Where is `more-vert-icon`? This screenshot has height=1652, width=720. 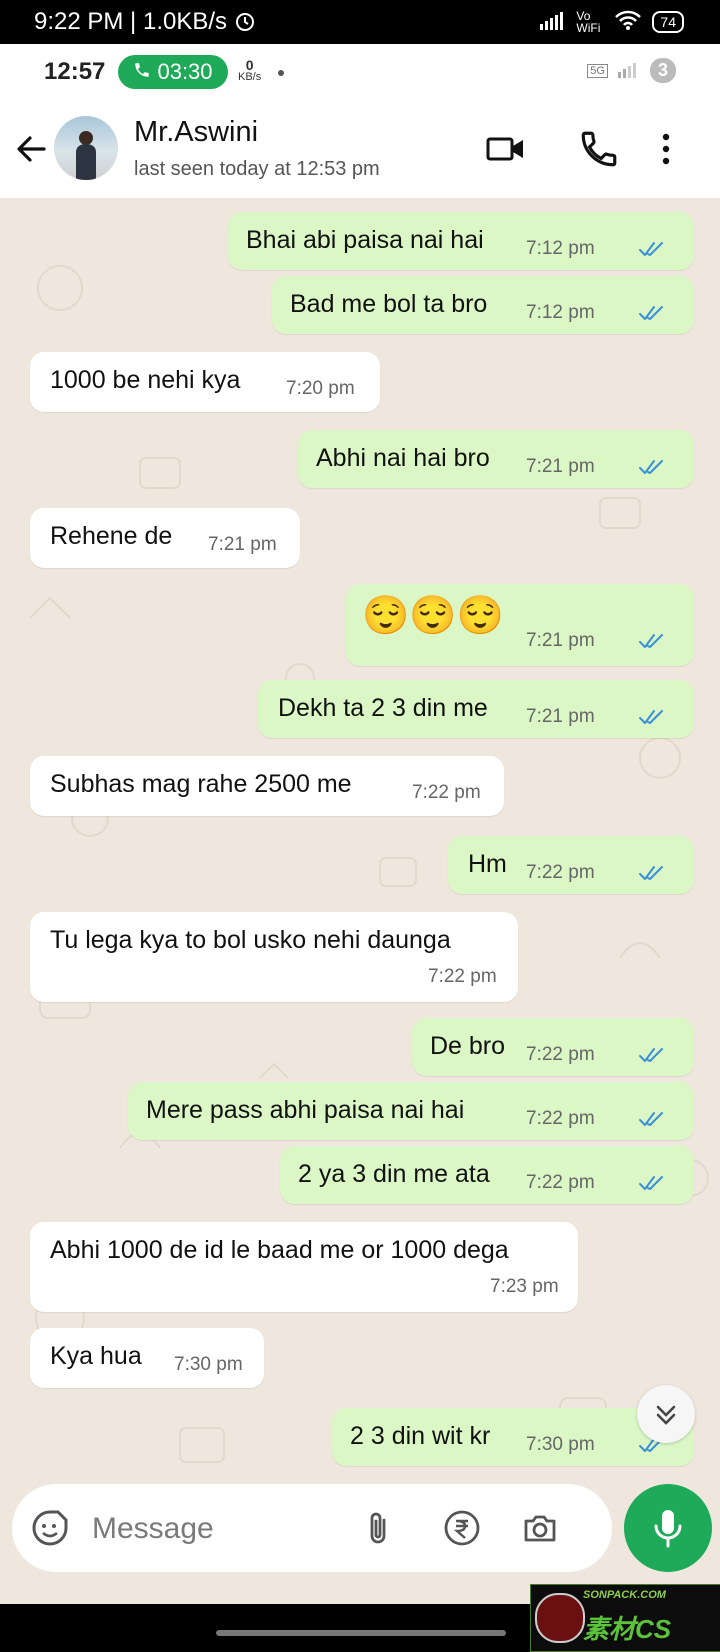
more-vert-icon is located at coordinates (666, 149).